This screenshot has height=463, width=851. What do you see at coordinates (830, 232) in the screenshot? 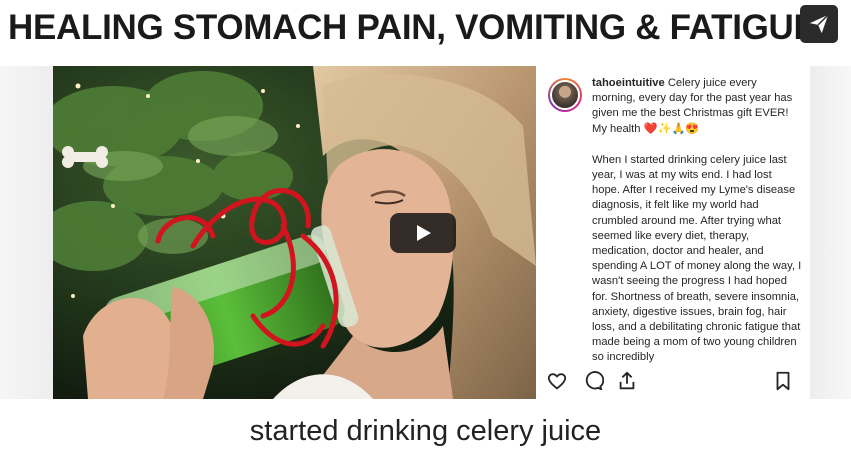
I see `frame-side-right` at bounding box center [830, 232].